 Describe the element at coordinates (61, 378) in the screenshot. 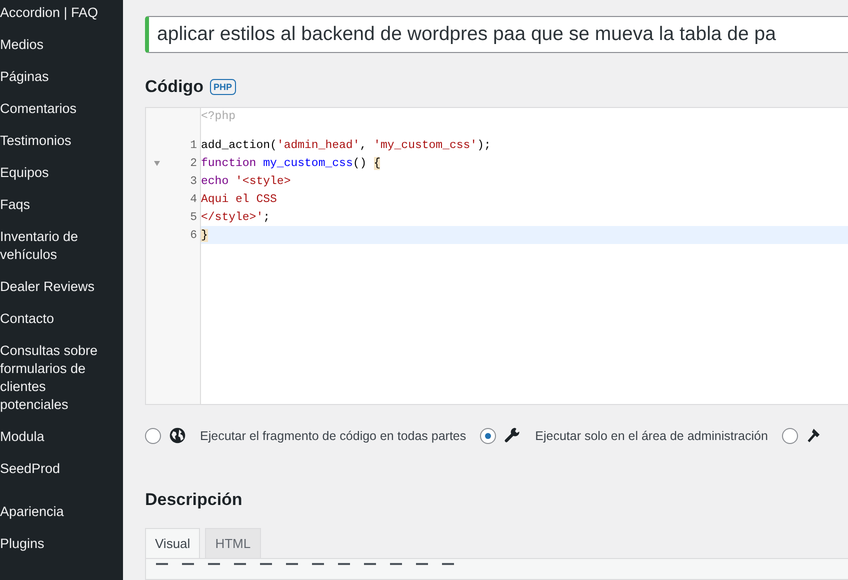

I see `sidebar-item: Consultas sobre formularios de clientes potenciales` at that location.